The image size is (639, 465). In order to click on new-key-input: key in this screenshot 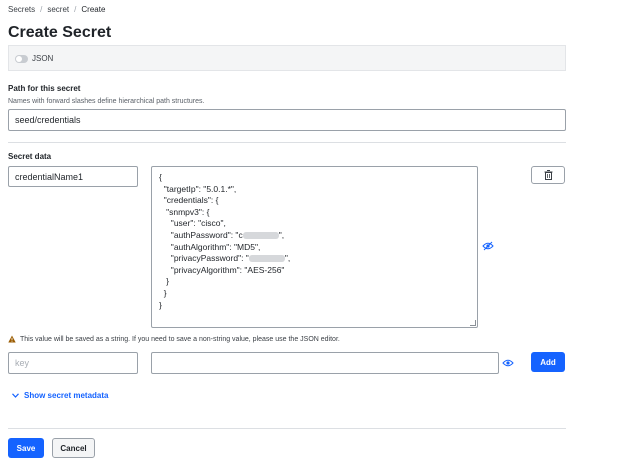, I will do `click(73, 363)`.